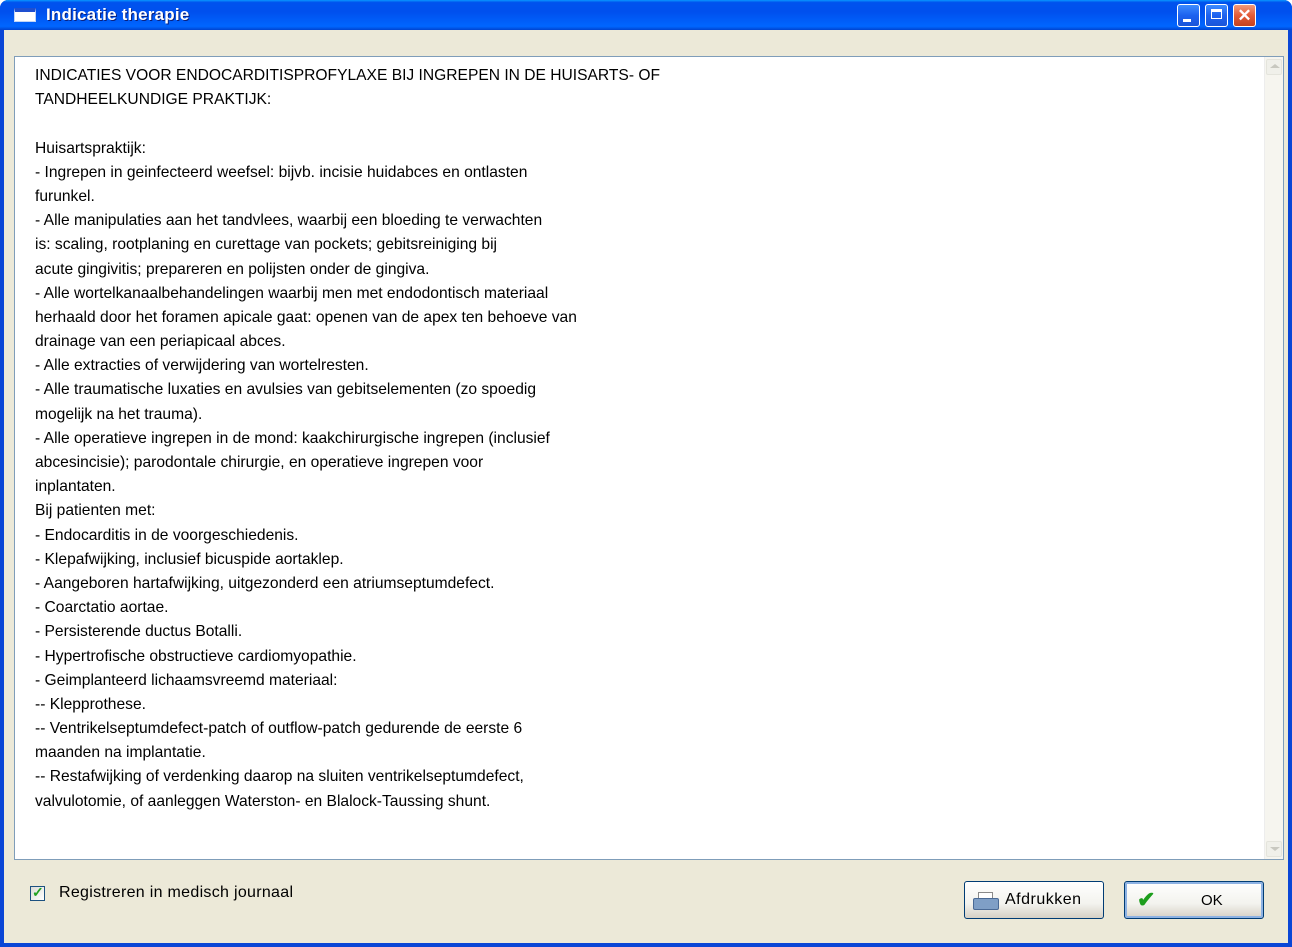 The image size is (1292, 947). Describe the element at coordinates (1194, 900) in the screenshot. I see `ok-button: ✔ OK` at that location.